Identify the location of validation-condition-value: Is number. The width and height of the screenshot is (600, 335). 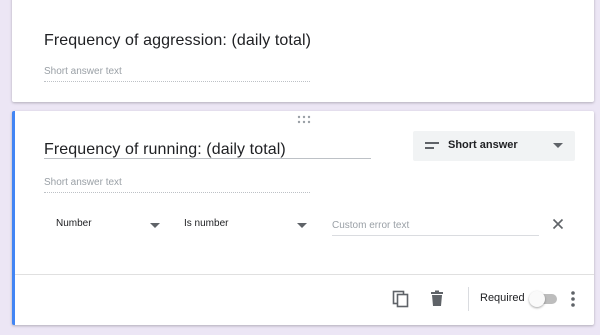
(206, 223).